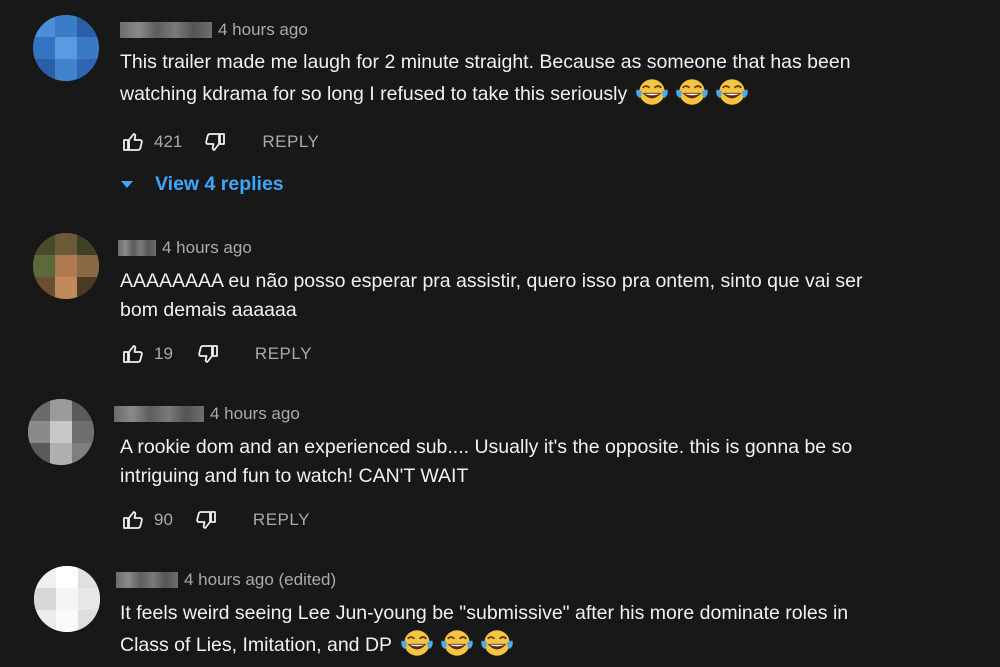 This screenshot has height=667, width=1000. I want to click on caret-down-icon, so click(127, 184).